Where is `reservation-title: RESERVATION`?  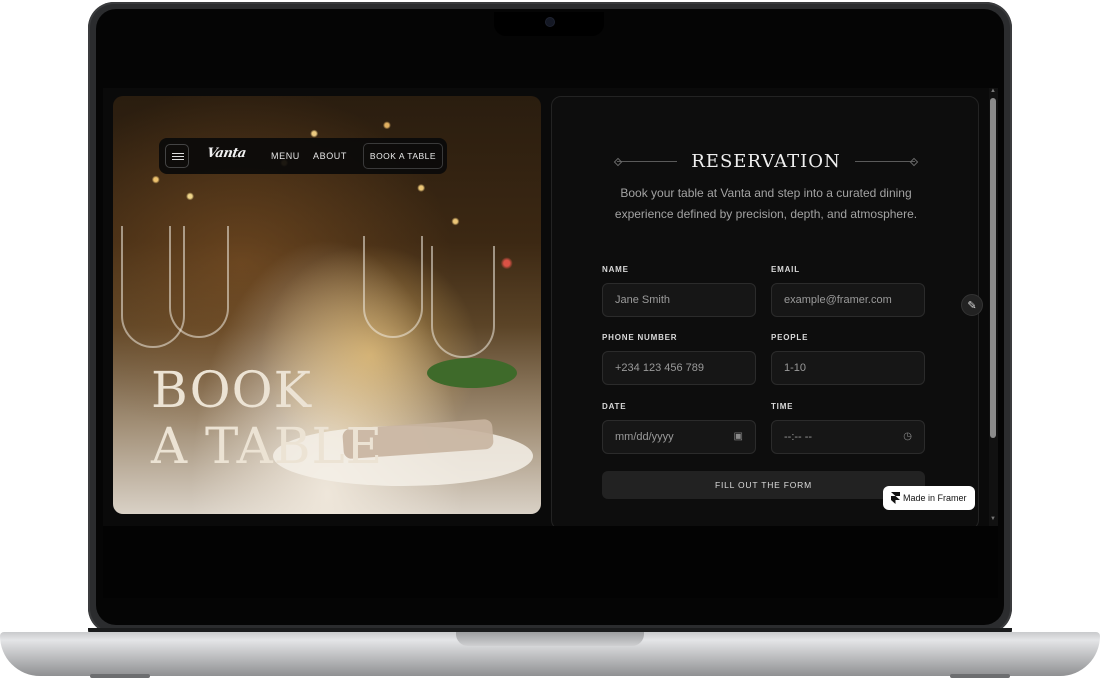 reservation-title: RESERVATION is located at coordinates (766, 161).